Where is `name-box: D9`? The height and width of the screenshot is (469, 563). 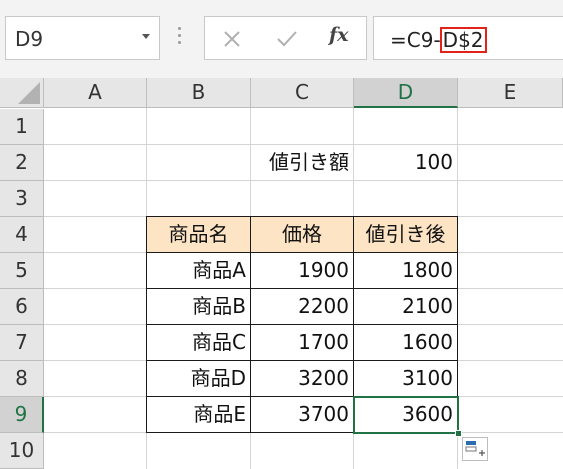 name-box: D9 is located at coordinates (82, 38).